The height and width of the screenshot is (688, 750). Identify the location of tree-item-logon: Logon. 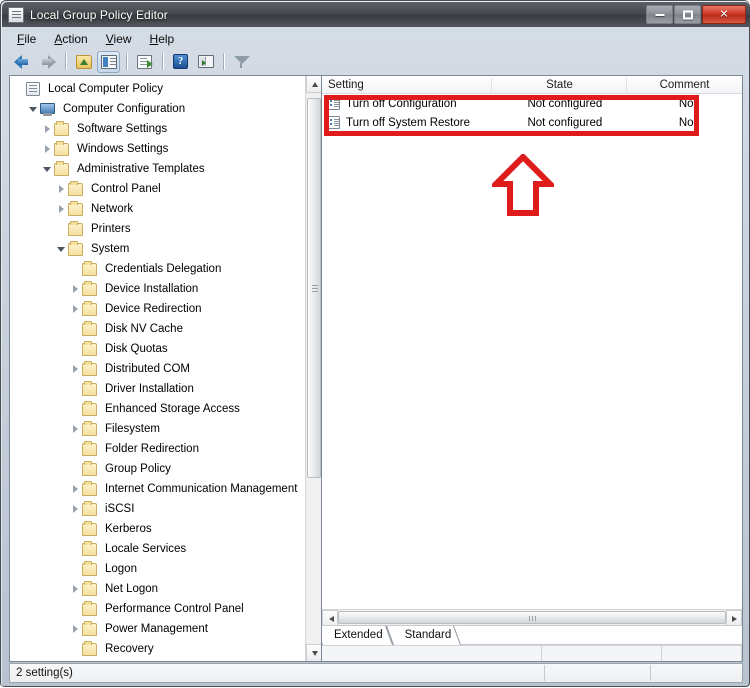
(157, 569).